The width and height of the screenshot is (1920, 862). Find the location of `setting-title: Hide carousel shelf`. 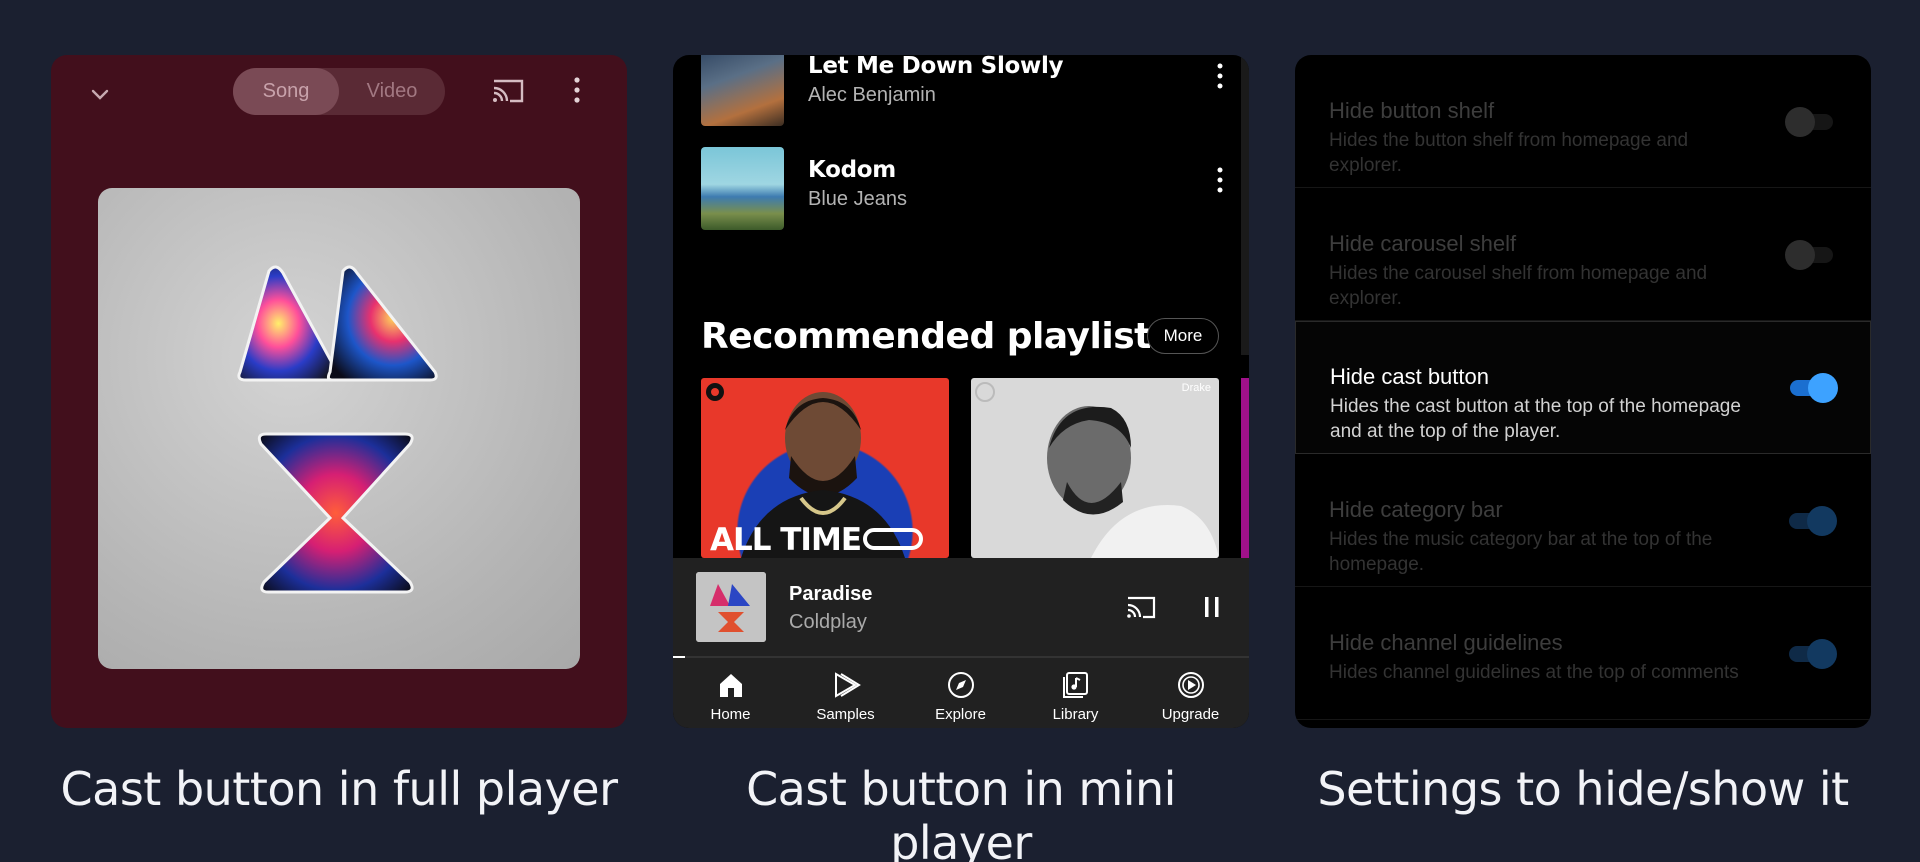

setting-title: Hide carousel shelf is located at coordinates (1423, 243).